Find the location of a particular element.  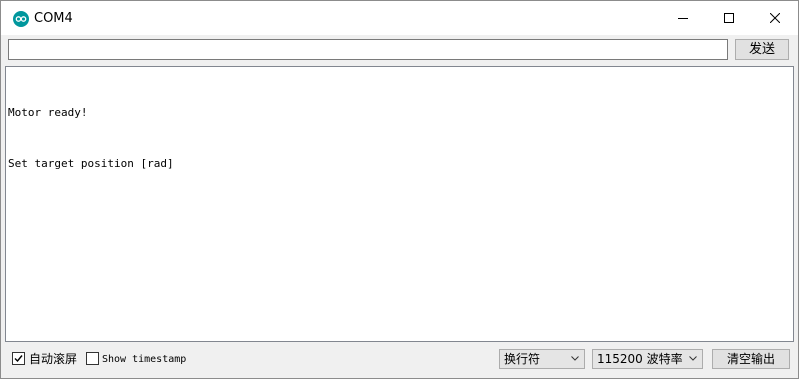

minimize-icon is located at coordinates (683, 18).